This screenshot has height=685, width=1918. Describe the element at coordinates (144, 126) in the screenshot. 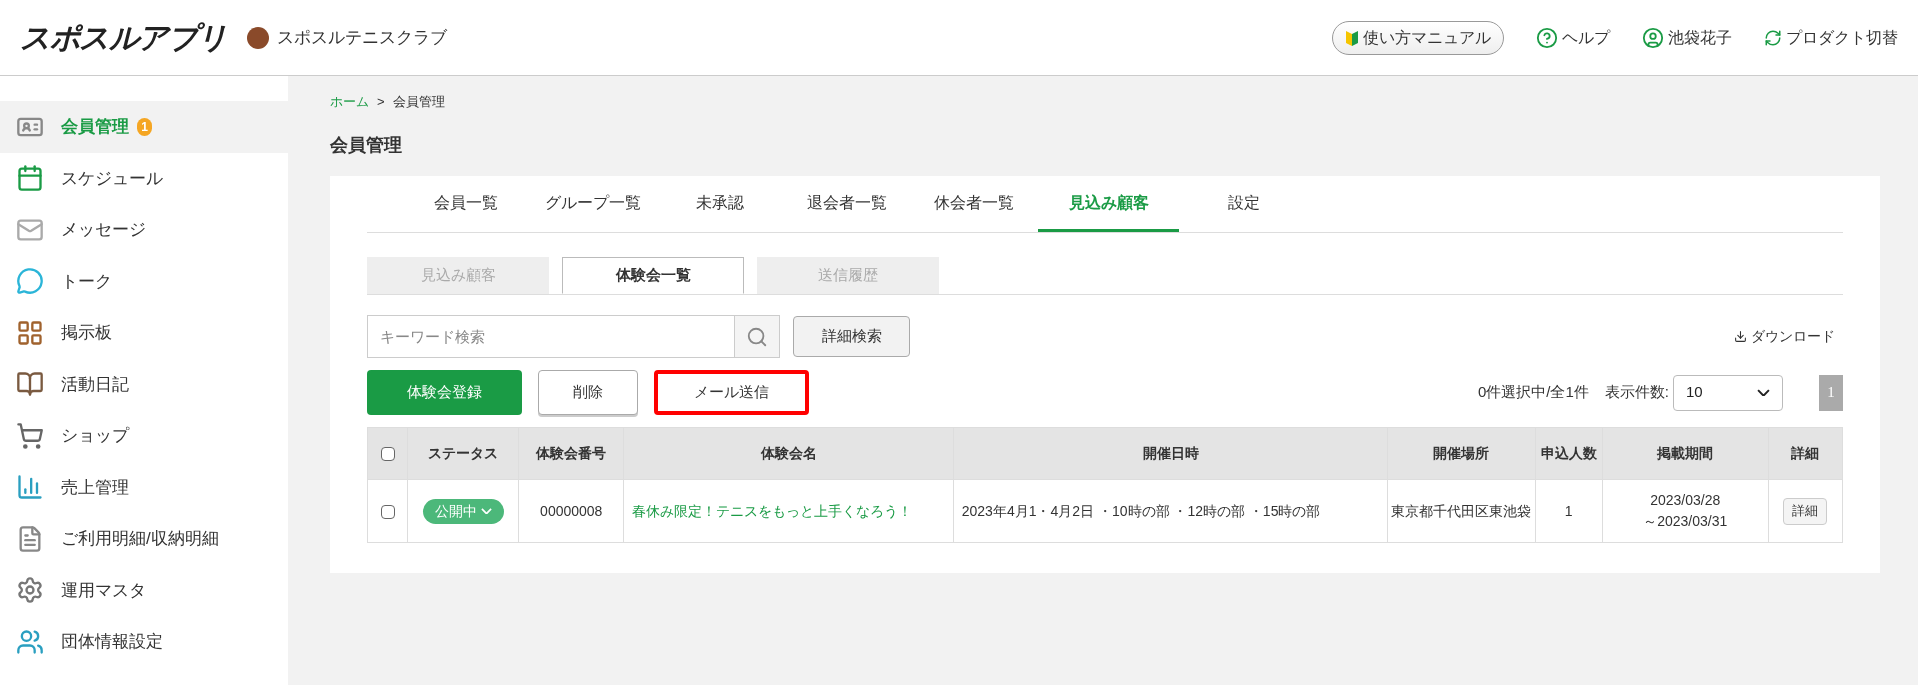

I see `count-badge: 1` at that location.